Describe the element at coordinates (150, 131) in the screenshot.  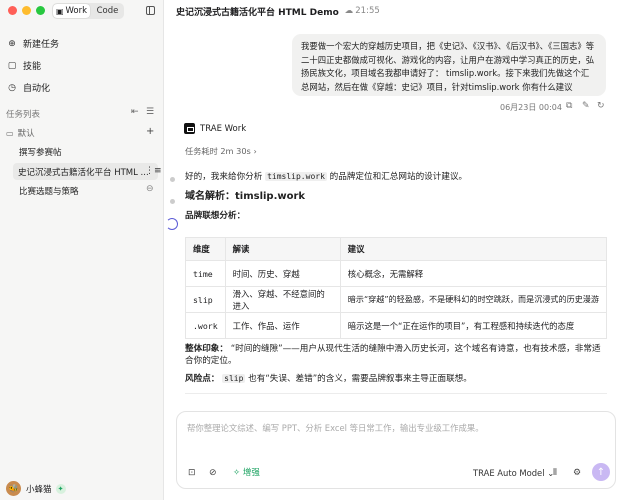
I see `add-task-icon: +` at that location.